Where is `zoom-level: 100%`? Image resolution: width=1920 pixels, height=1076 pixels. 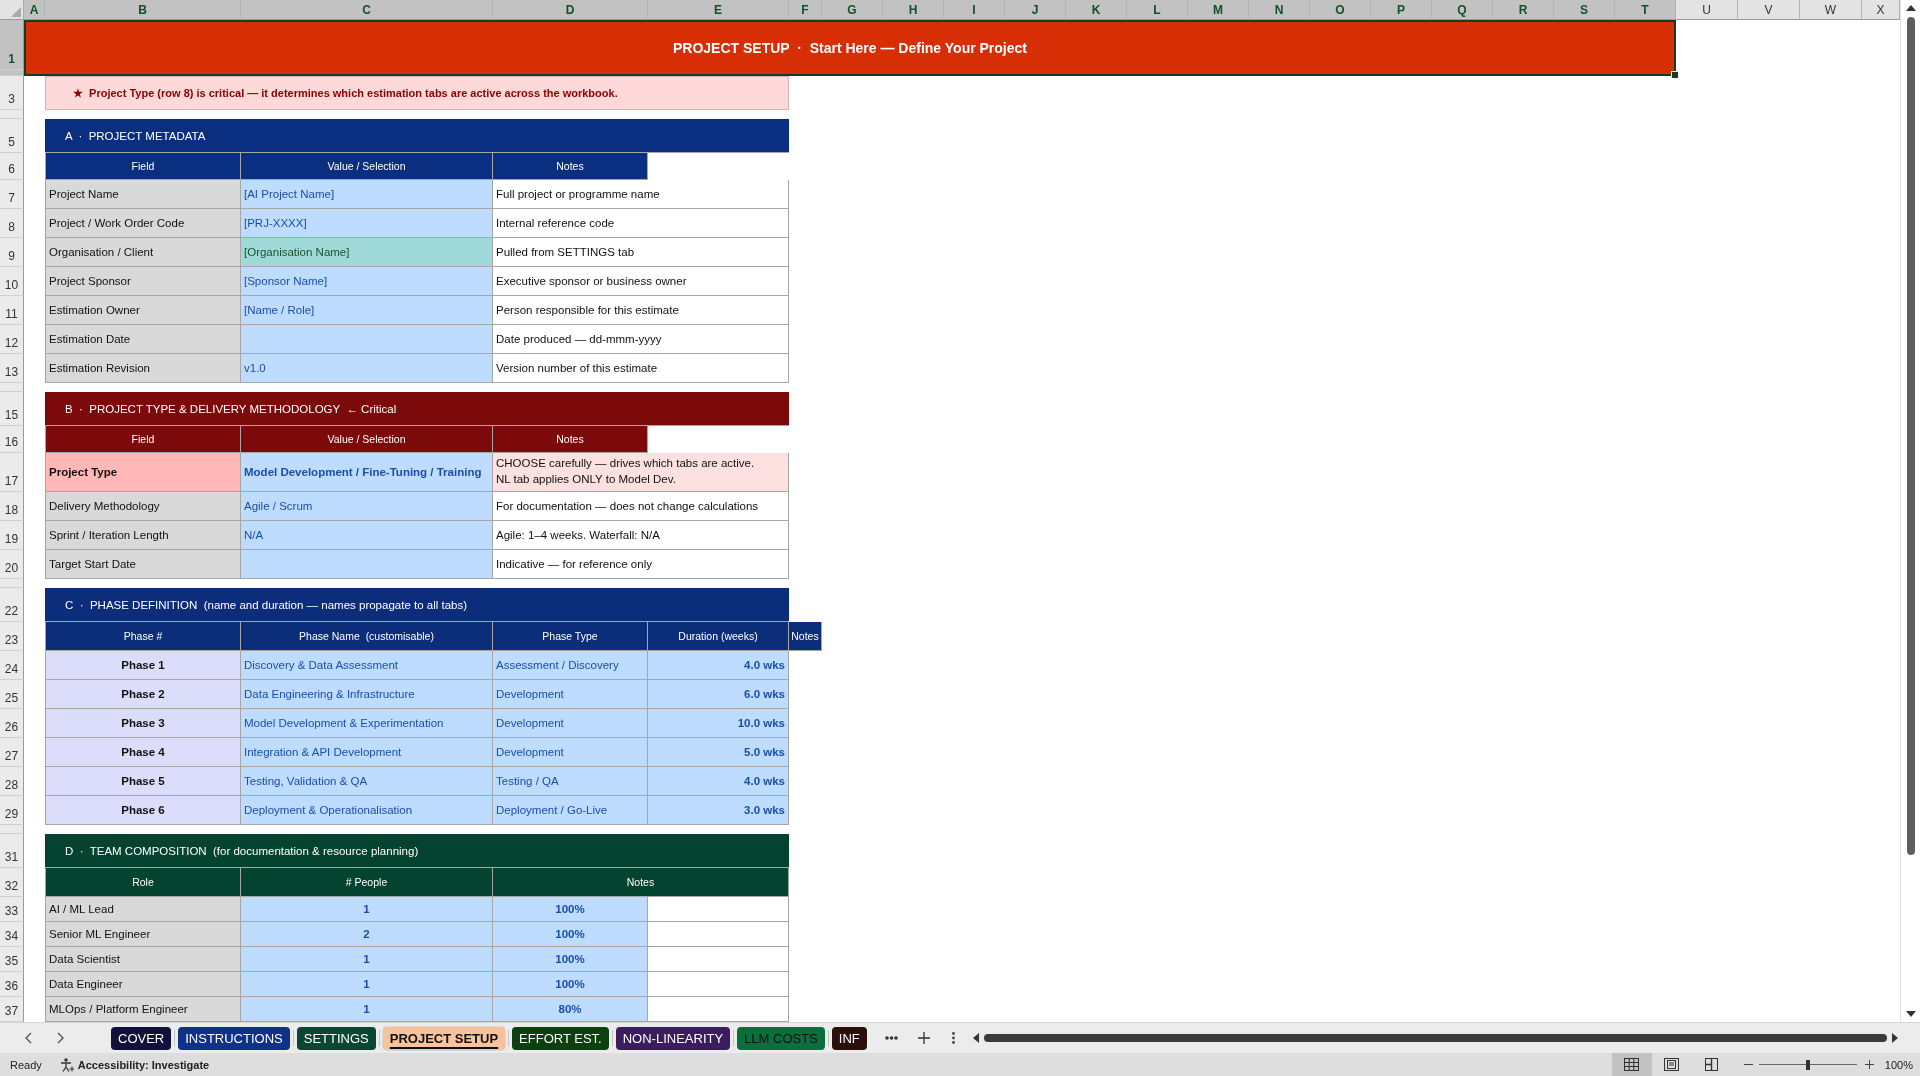 zoom-level: 100% is located at coordinates (1898, 1064).